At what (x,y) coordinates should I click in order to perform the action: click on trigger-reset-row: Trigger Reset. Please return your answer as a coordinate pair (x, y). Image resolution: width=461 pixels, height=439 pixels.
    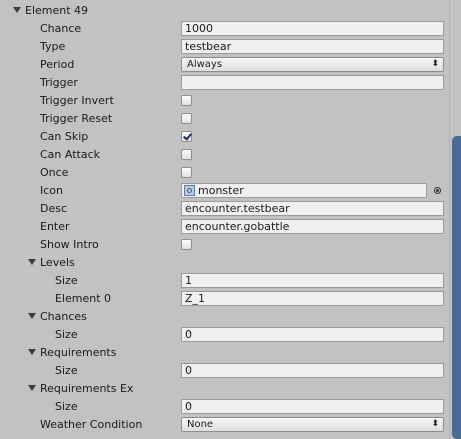
    Looking at the image, I should click on (224, 119).